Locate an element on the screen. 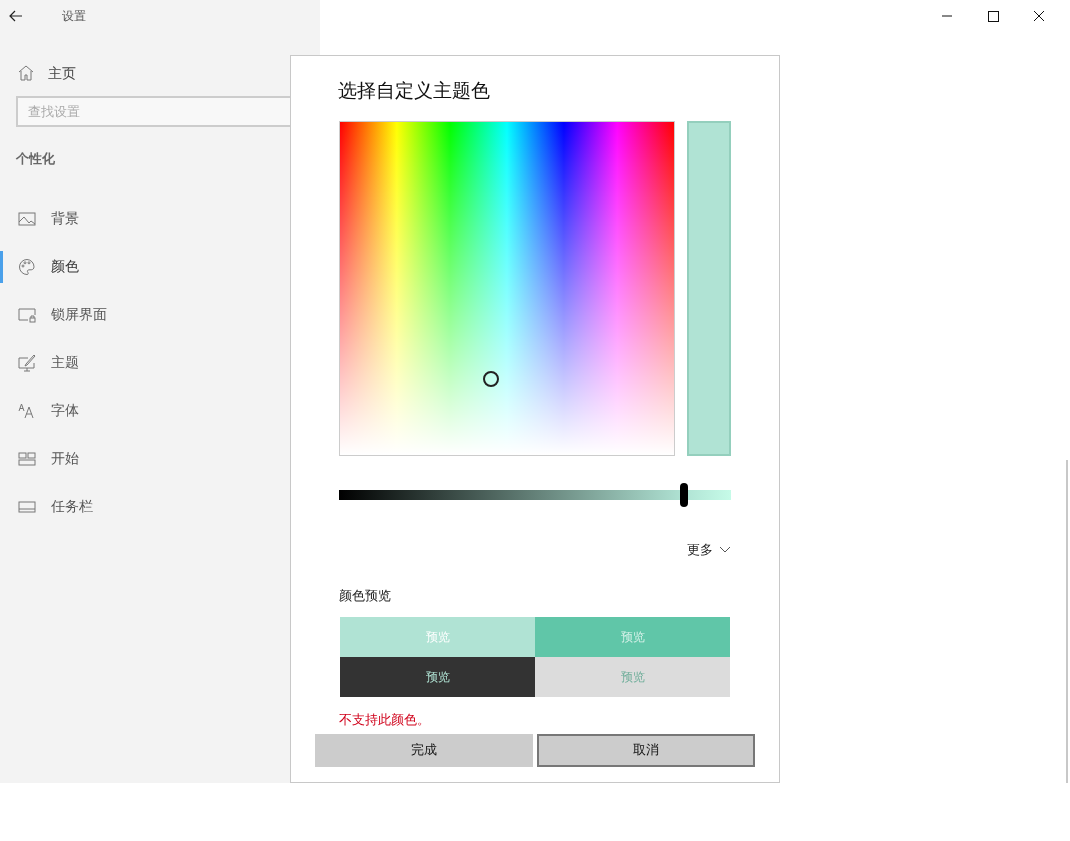 Image resolution: width=1070 pixels, height=841 pixels. monitor-pen-icon is located at coordinates (27, 362).